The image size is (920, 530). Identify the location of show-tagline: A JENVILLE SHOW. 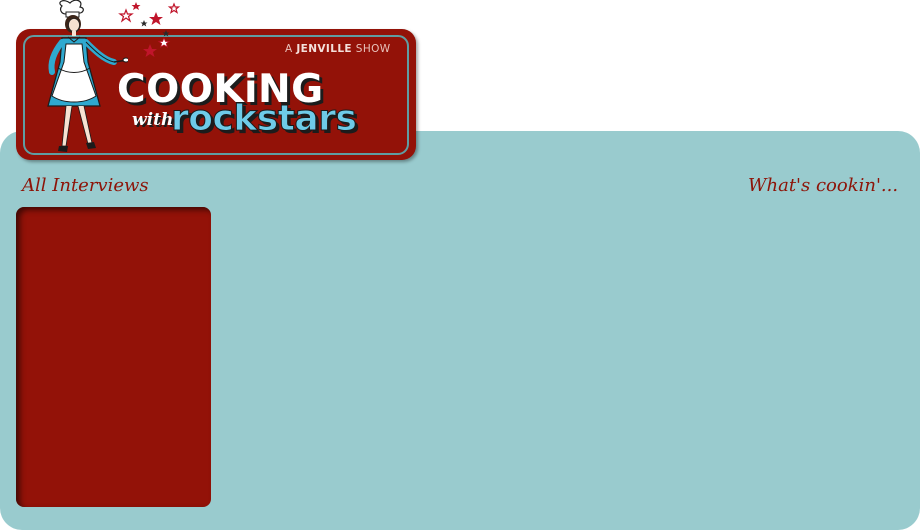
(338, 49).